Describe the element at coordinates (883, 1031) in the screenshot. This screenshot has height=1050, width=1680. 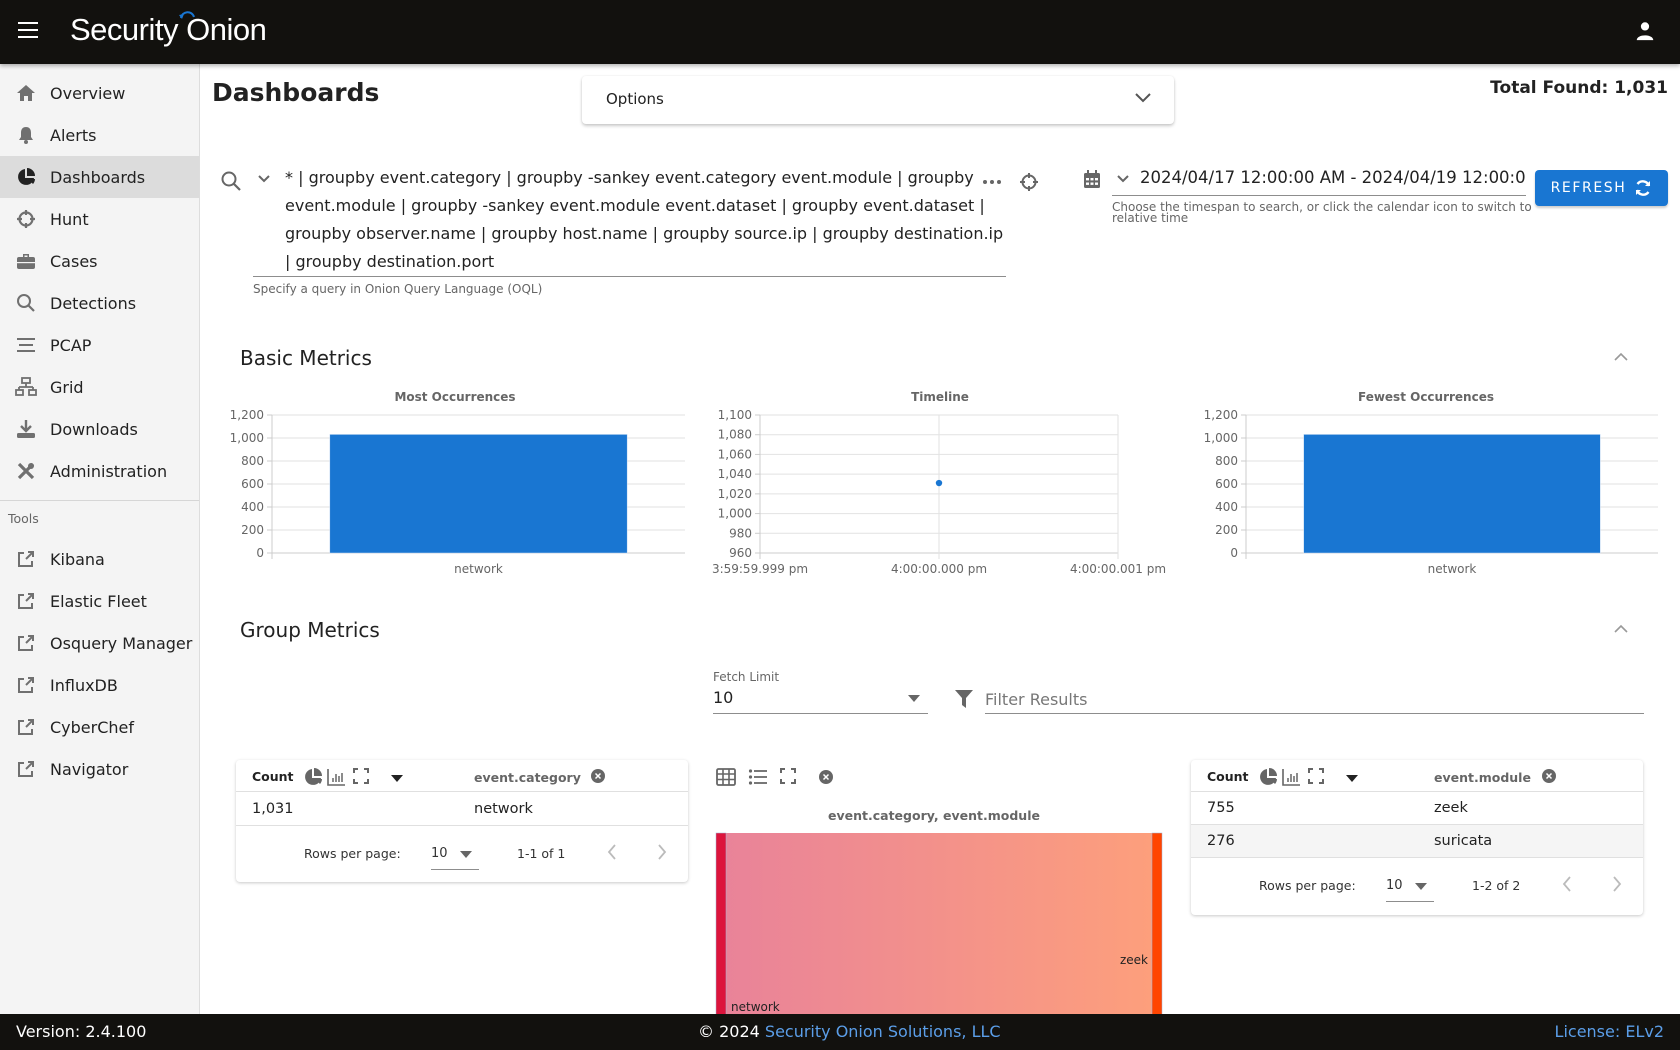
I see `company-link: Security Onion Solutions, LLC` at that location.